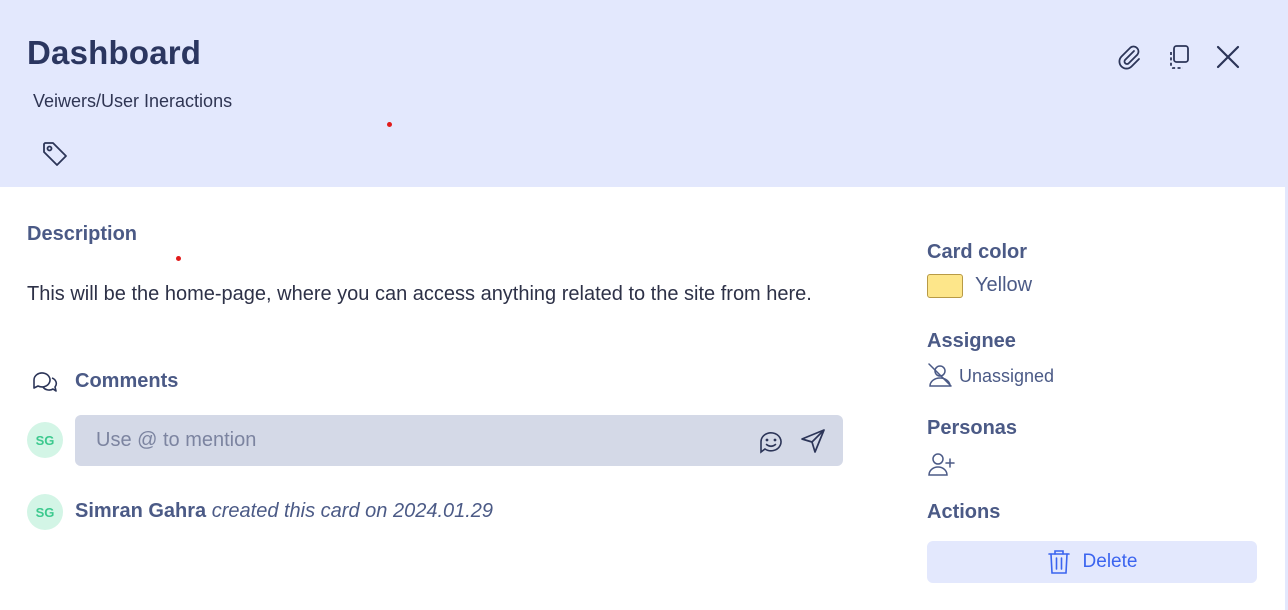 This screenshot has width=1288, height=610. What do you see at coordinates (1228, 57) in the screenshot?
I see `close-icon` at bounding box center [1228, 57].